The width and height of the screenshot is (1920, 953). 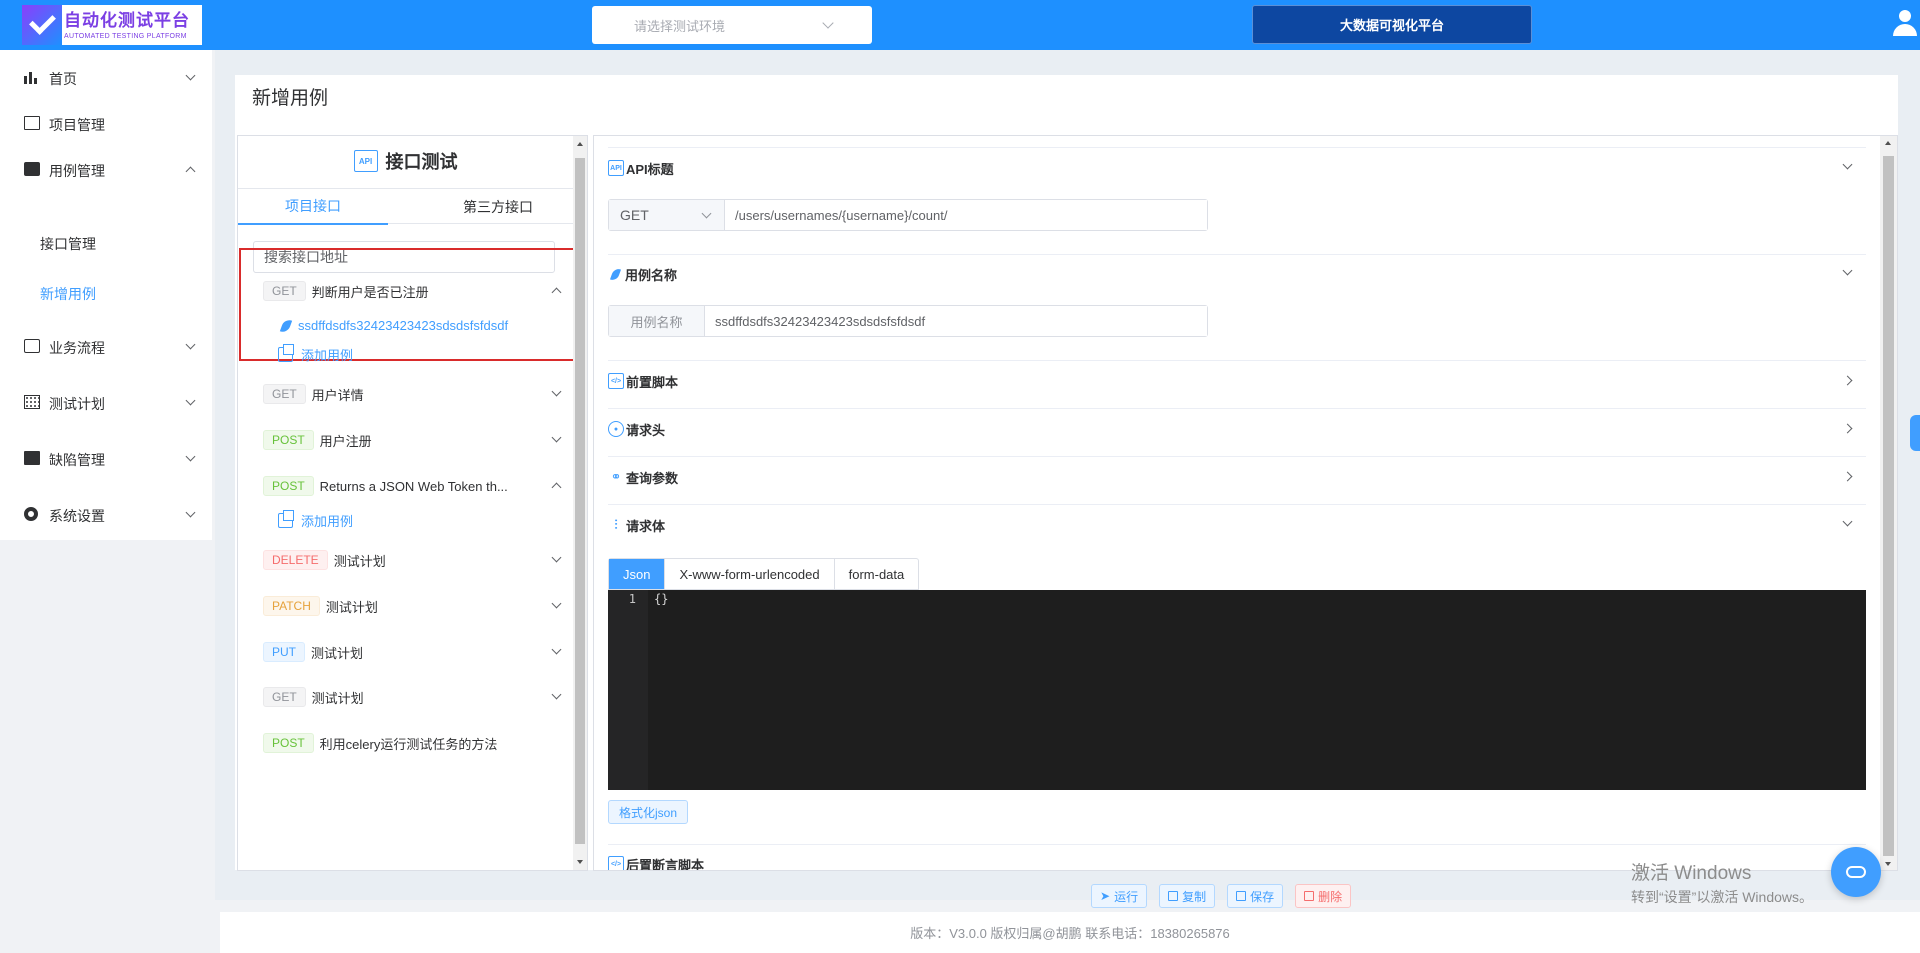 What do you see at coordinates (680, 26) in the screenshot?
I see `environment-select-placeholder: 请选择测试环境` at bounding box center [680, 26].